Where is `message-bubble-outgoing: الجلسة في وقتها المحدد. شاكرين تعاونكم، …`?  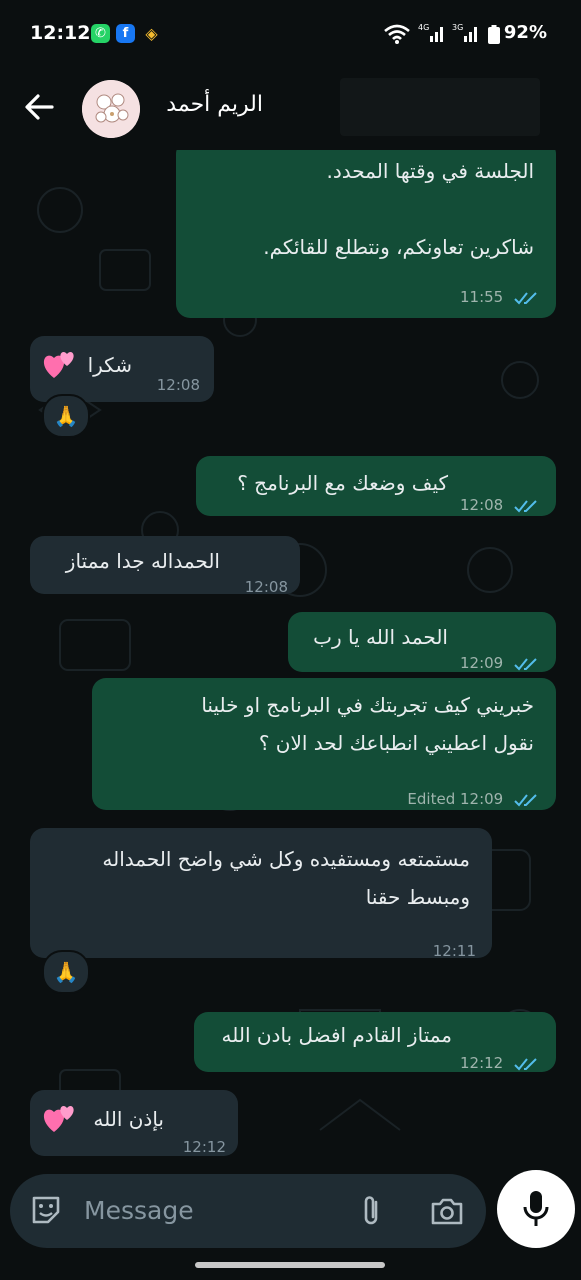 message-bubble-outgoing: الجلسة في وقتها المحدد. شاكرين تعاونكم، … is located at coordinates (366, 234).